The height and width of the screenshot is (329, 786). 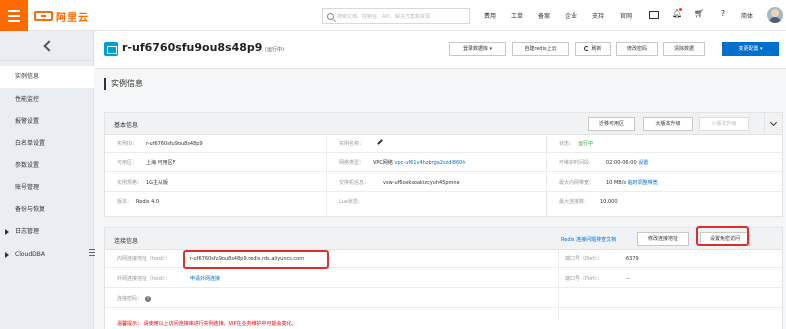 I want to click on field-connection-password: 连接密码：?, so click(x=331, y=299).